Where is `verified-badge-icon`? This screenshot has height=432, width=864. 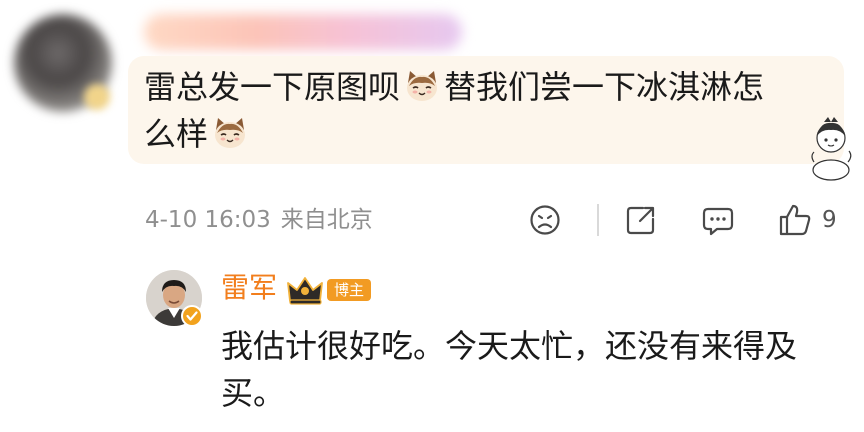
verified-badge-icon is located at coordinates (192, 316).